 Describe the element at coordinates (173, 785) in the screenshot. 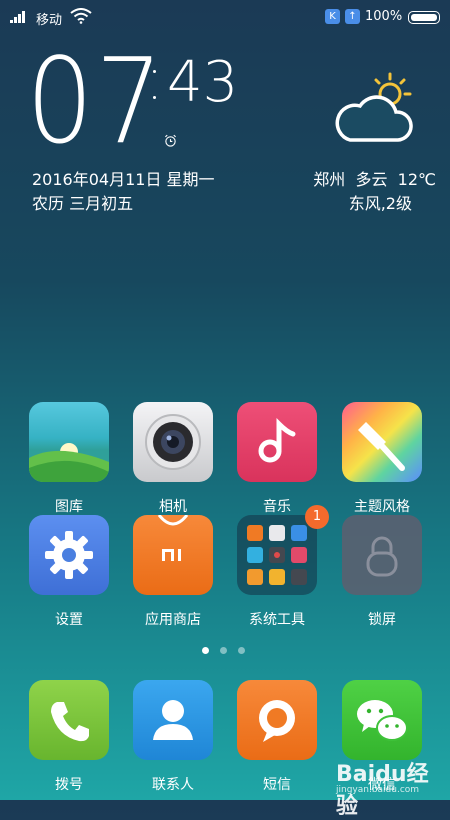

I see `app-label: 联系人` at that location.